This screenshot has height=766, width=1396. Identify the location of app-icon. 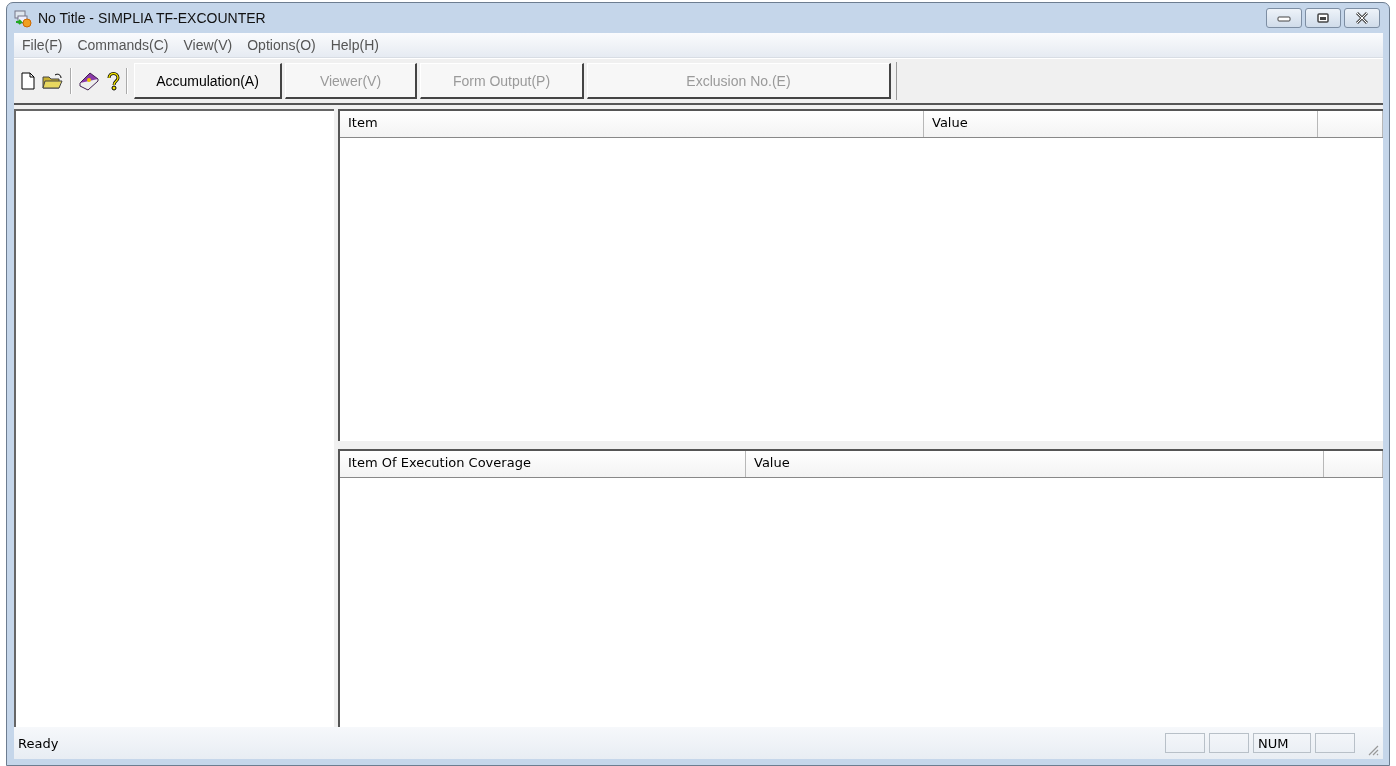
(23, 19).